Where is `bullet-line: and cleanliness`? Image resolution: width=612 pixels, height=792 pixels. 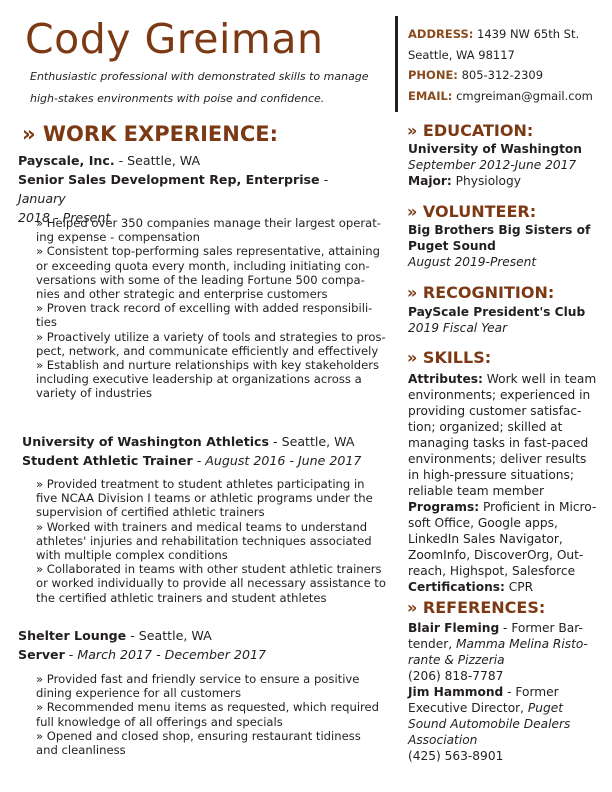
bullet-line: and cleanliness is located at coordinates (81, 750).